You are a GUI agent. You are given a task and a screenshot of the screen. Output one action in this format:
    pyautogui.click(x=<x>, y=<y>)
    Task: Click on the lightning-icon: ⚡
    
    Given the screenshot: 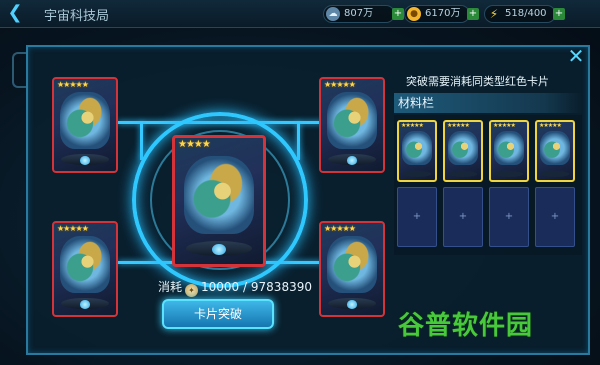 What is the action you would take?
    pyautogui.click(x=494, y=14)
    